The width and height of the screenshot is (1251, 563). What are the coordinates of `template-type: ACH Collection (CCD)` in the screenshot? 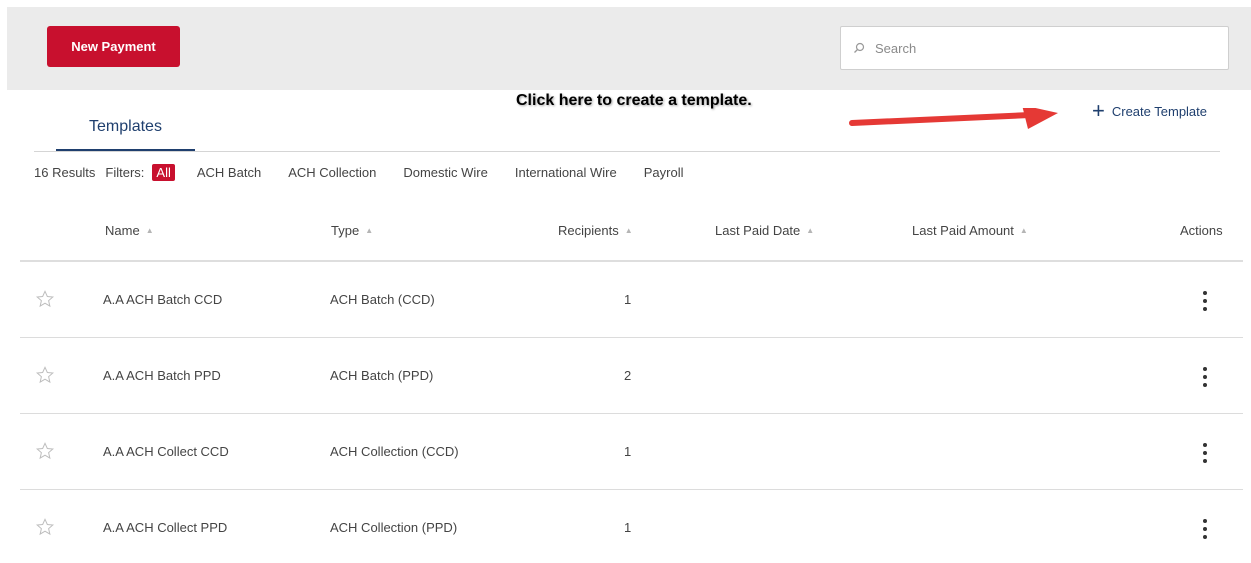 It's located at (394, 451).